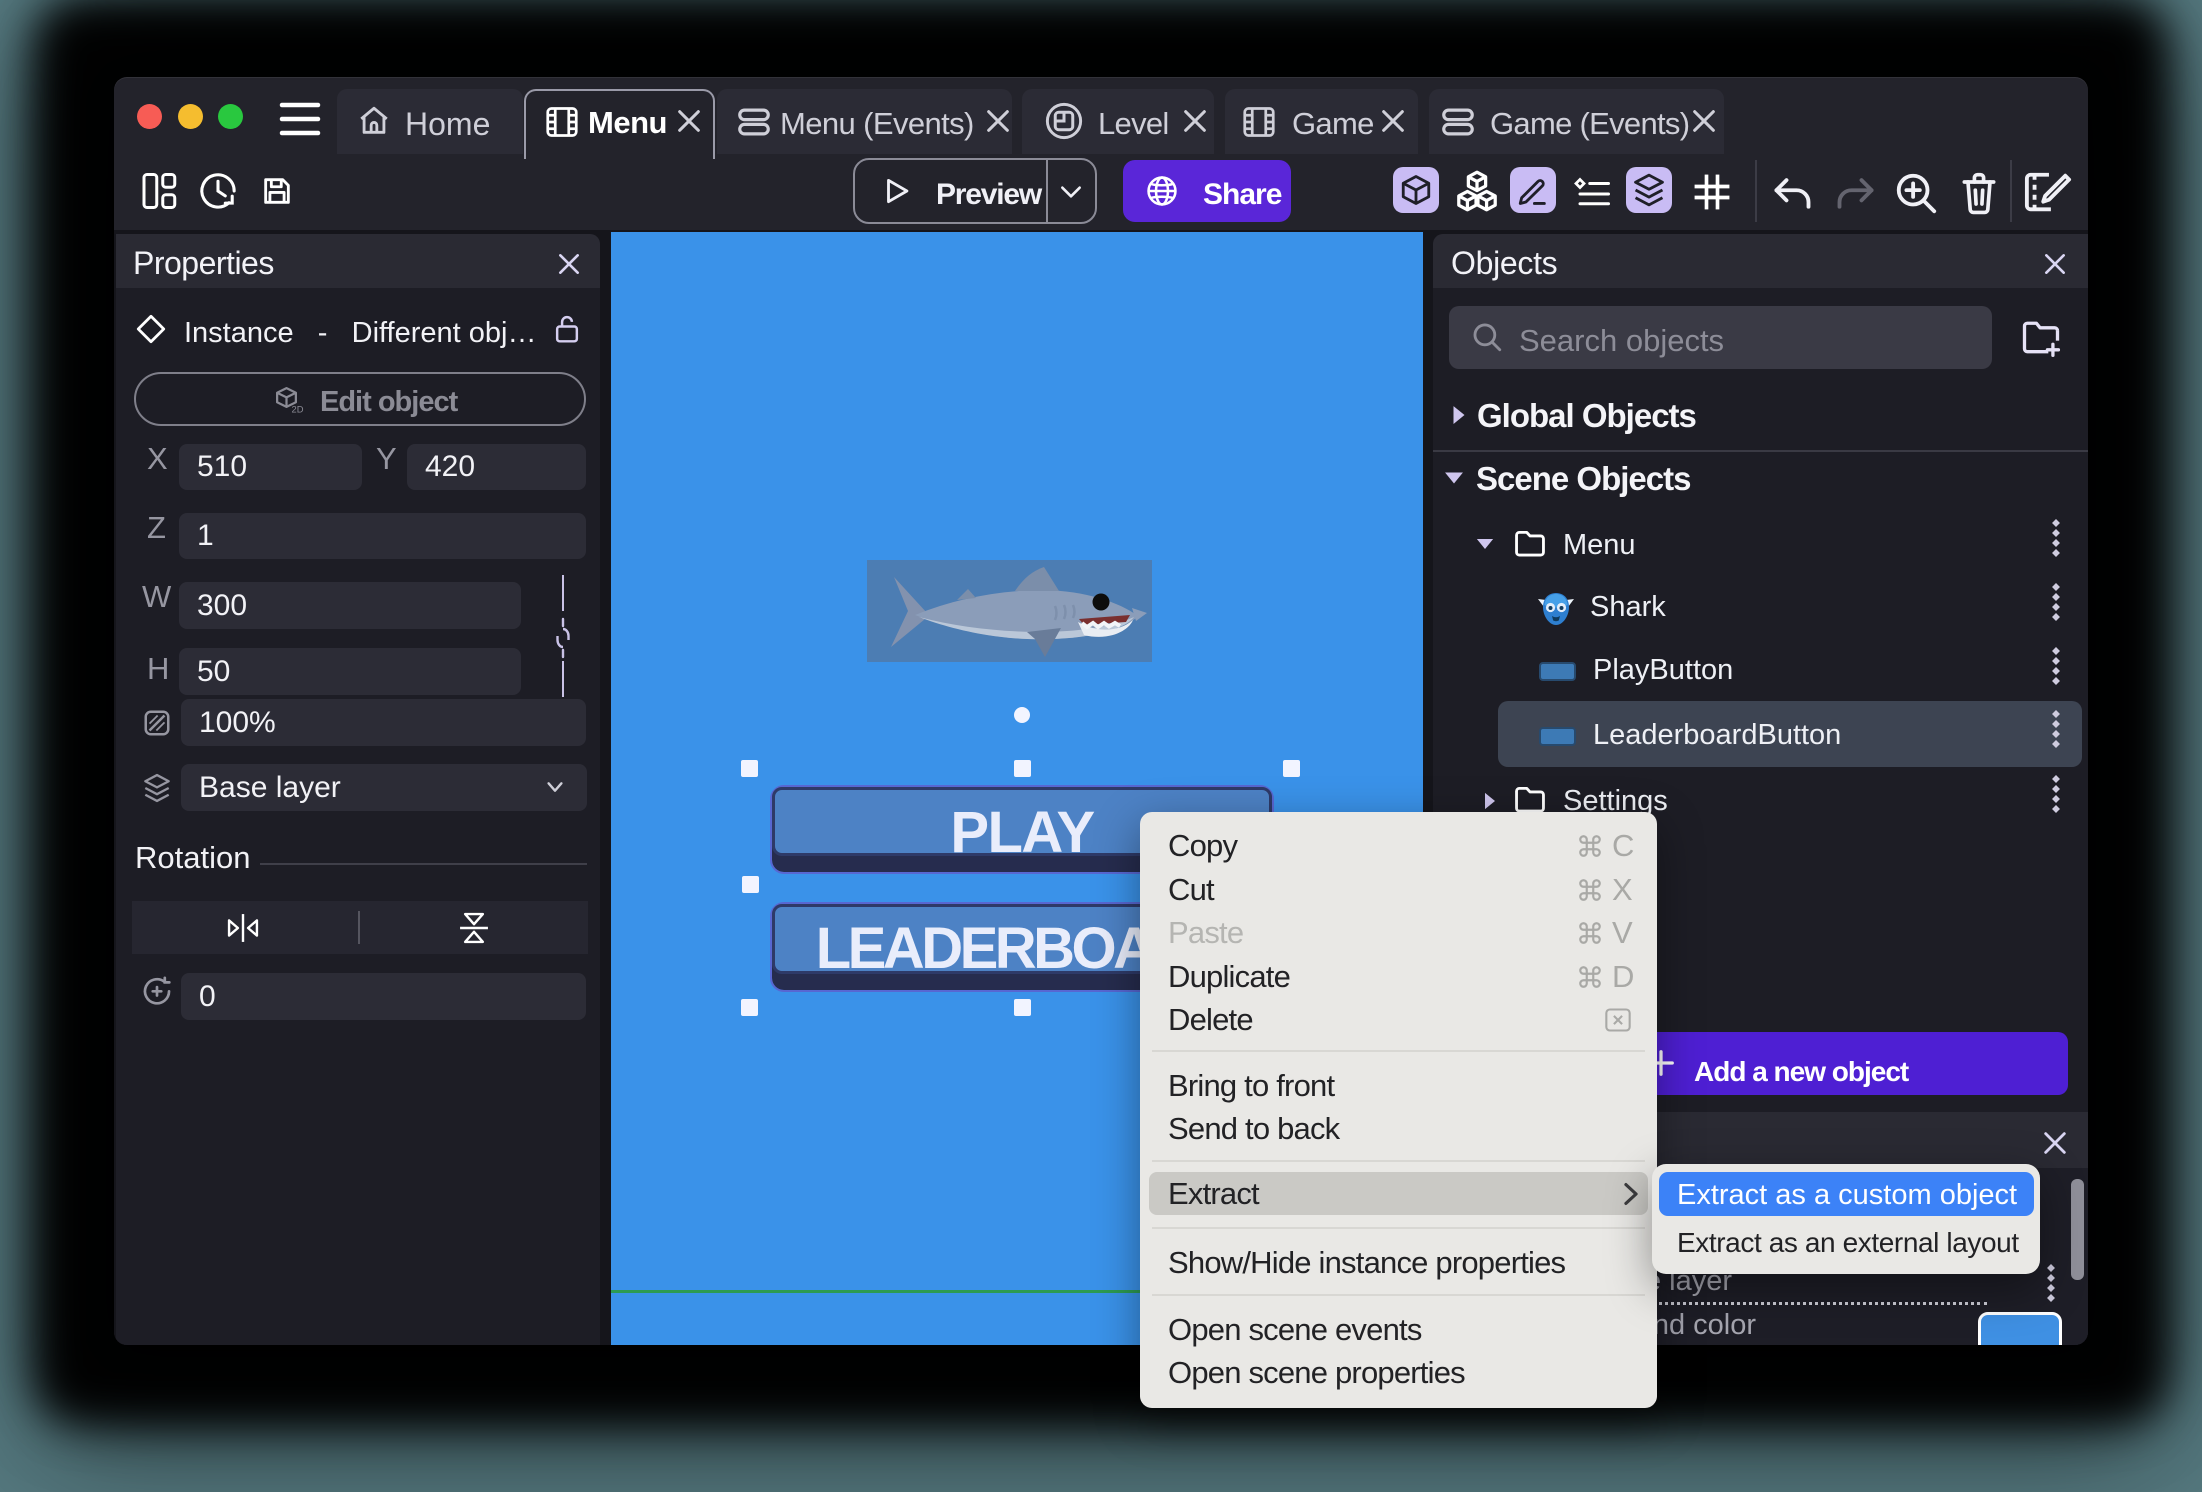  Describe the element at coordinates (298, 410) in the screenshot. I see `svg-text: 2D` at that location.